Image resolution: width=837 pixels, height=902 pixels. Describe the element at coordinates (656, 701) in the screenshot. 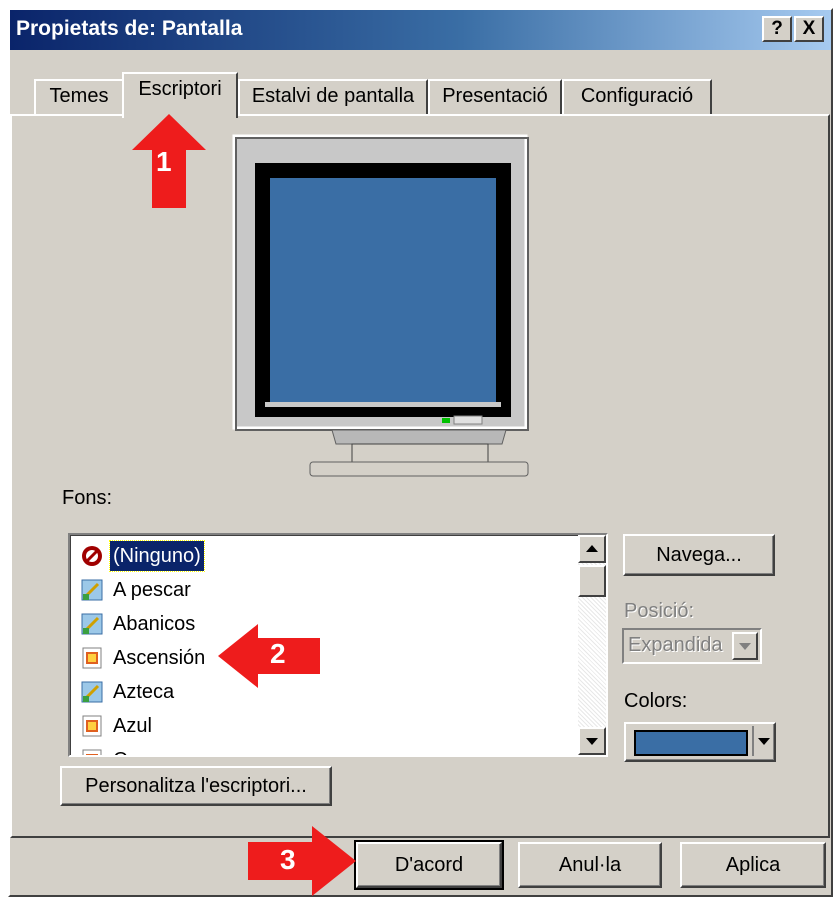

I see `colors-label: Colors:` at that location.